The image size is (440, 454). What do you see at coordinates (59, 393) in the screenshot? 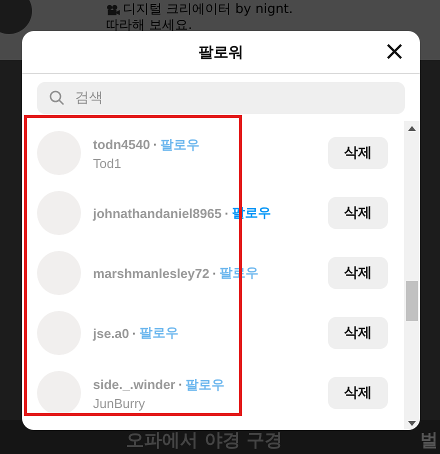
I see `avatar` at bounding box center [59, 393].